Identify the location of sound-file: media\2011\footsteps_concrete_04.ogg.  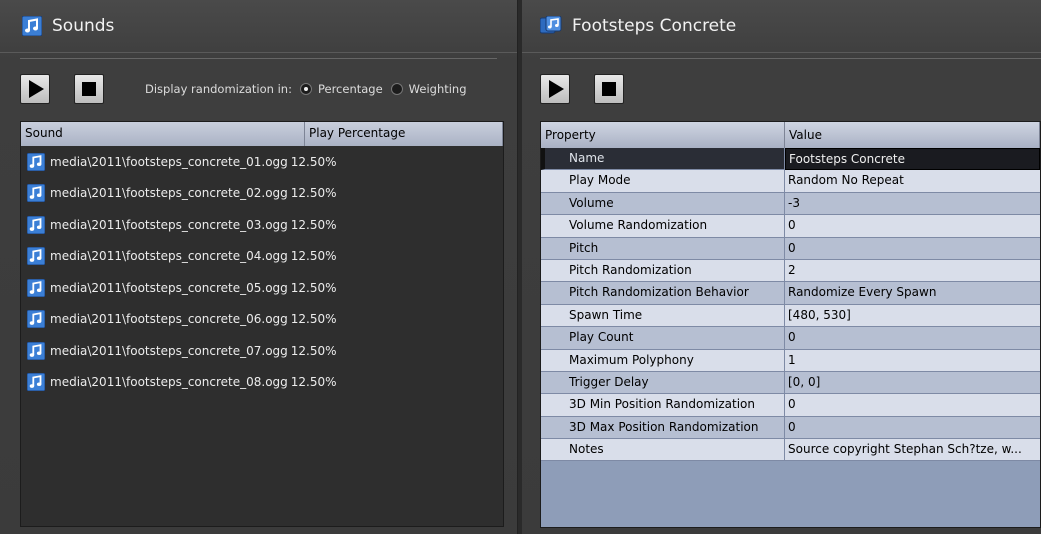
(169, 256).